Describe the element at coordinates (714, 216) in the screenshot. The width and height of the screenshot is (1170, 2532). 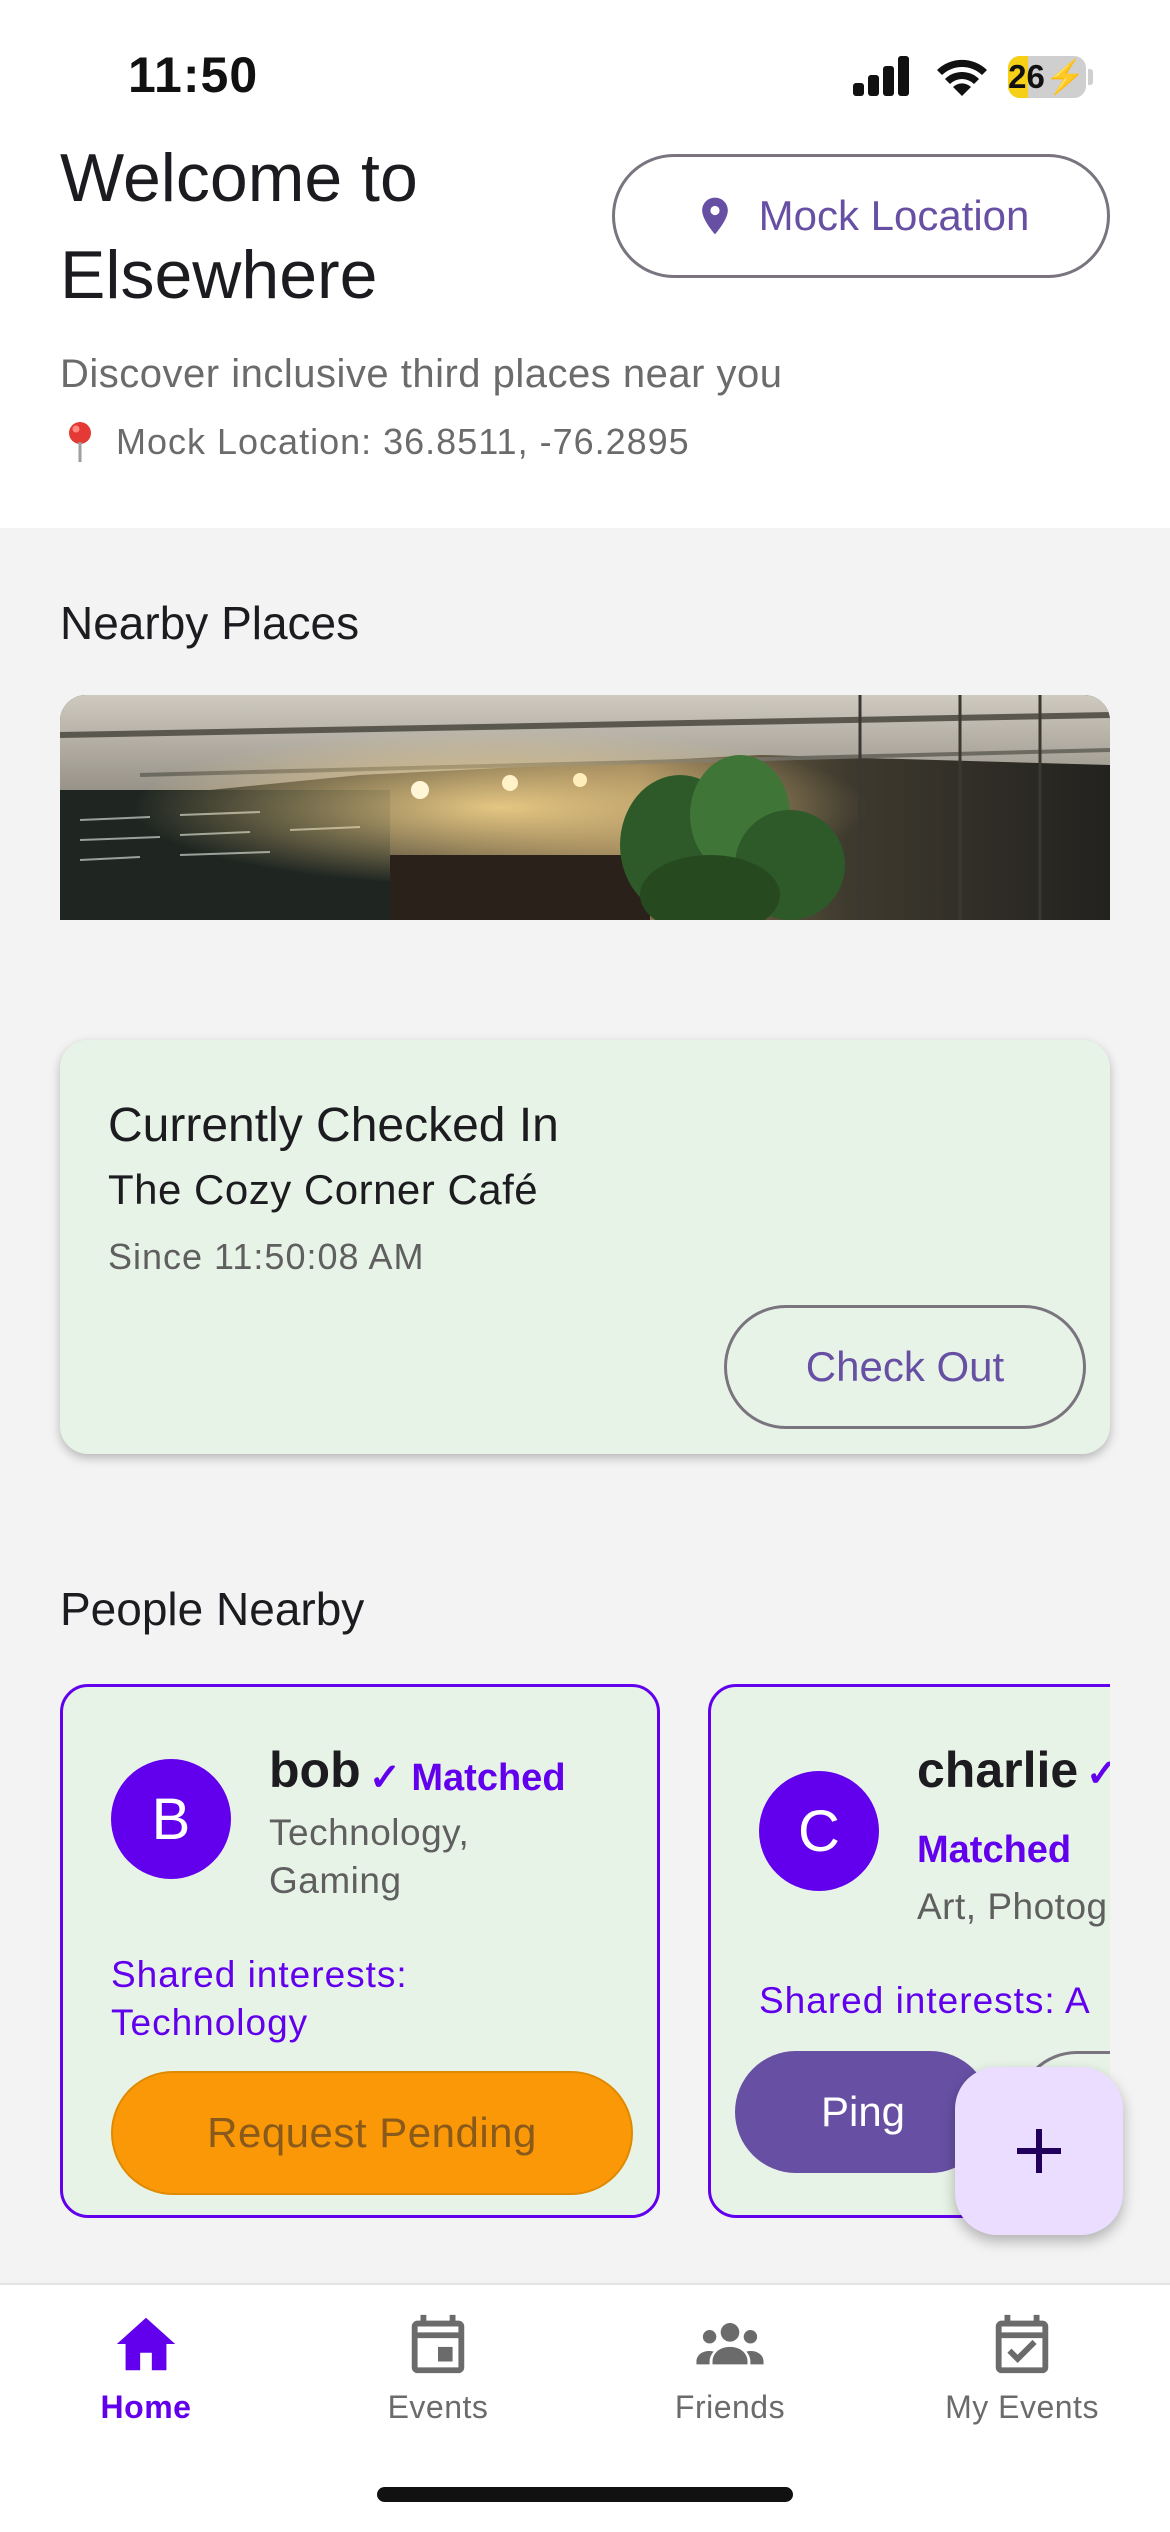
I see `location-pin-icon` at that location.